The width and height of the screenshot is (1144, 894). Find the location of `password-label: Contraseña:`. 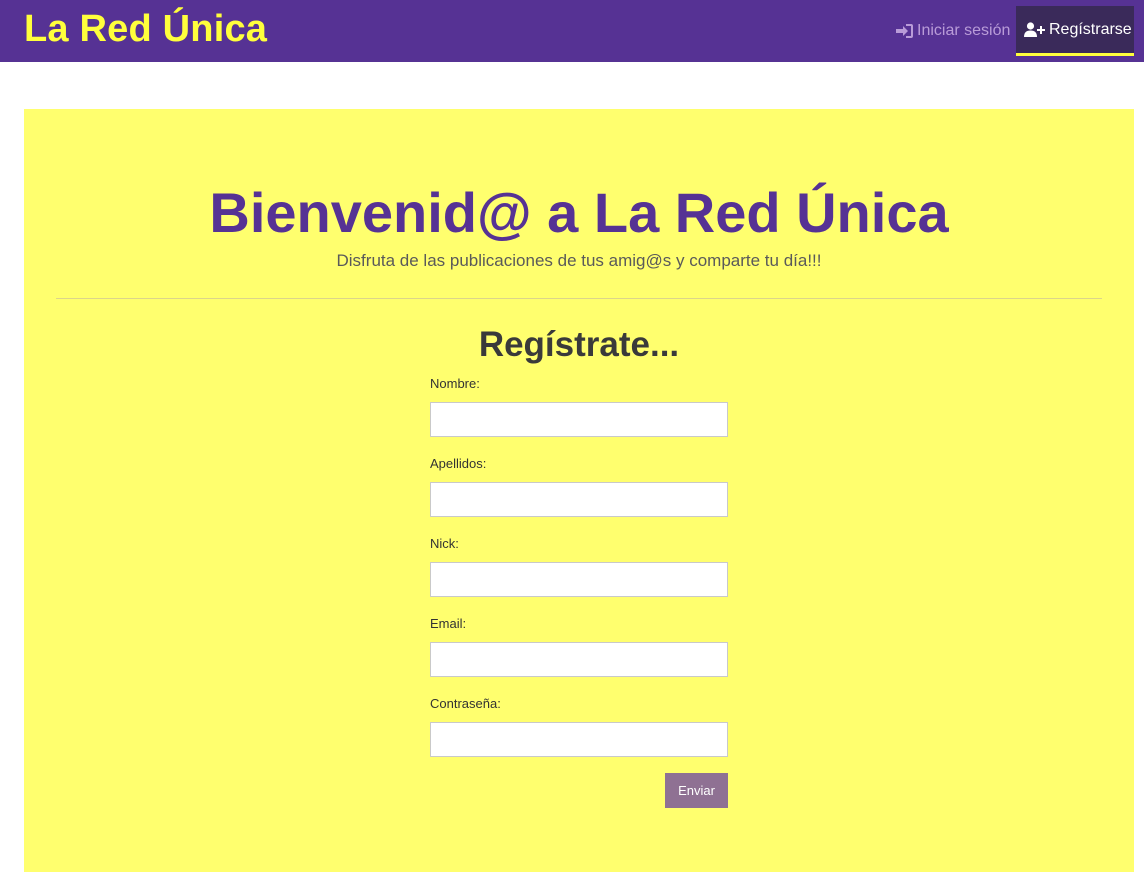

password-label: Contraseña: is located at coordinates (465, 703).